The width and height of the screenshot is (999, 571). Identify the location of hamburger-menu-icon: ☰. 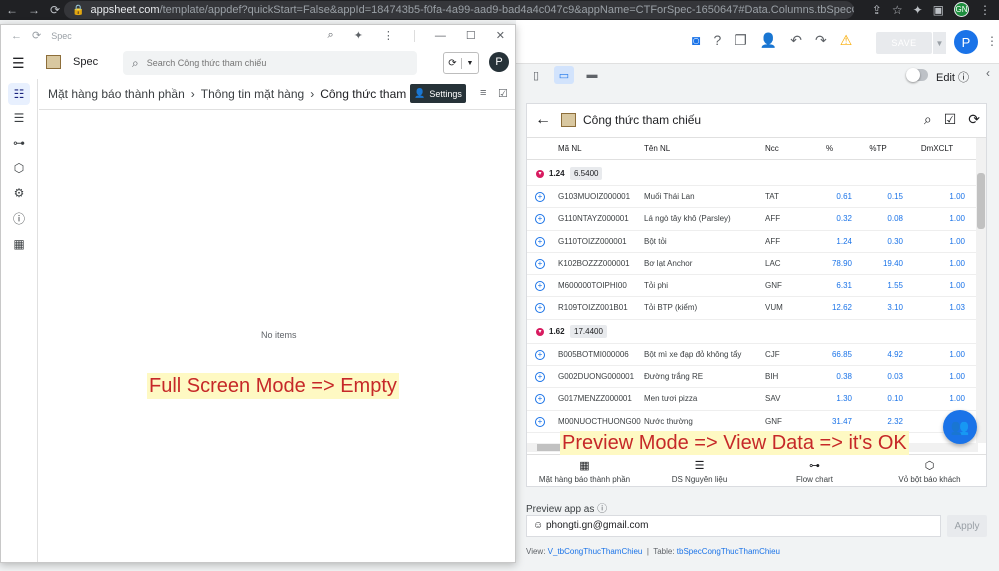
(18, 63).